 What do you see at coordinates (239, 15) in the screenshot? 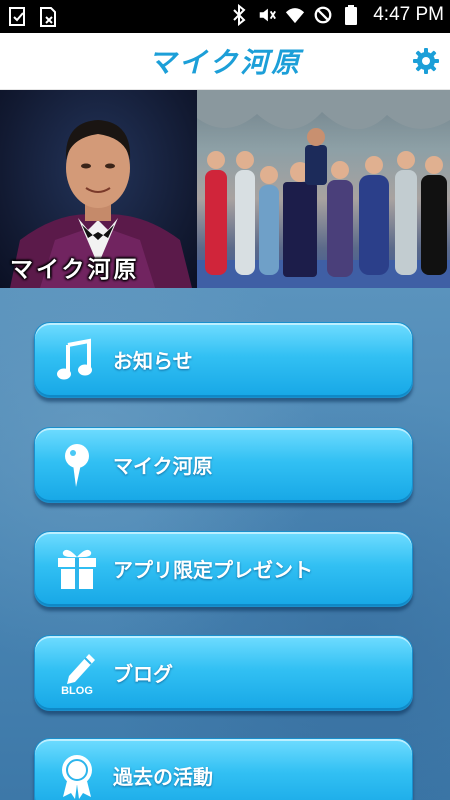
I see `bluetooth-icon` at bounding box center [239, 15].